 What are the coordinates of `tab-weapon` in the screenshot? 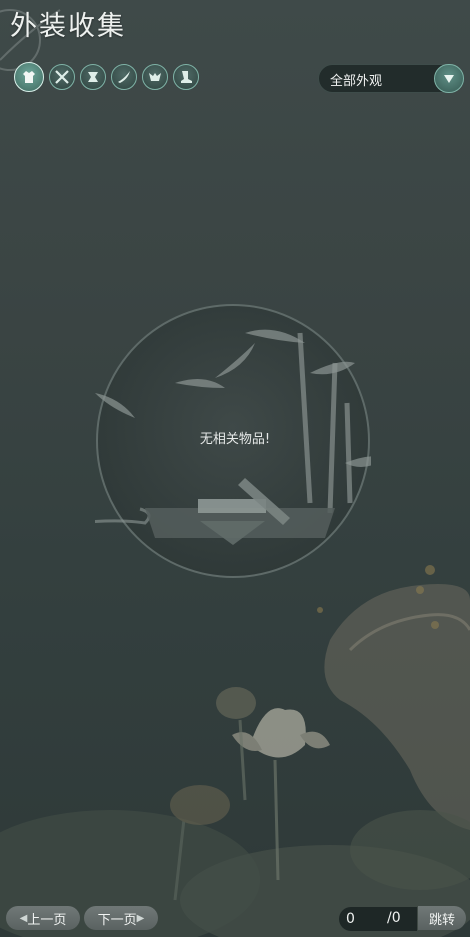 It's located at (62, 77).